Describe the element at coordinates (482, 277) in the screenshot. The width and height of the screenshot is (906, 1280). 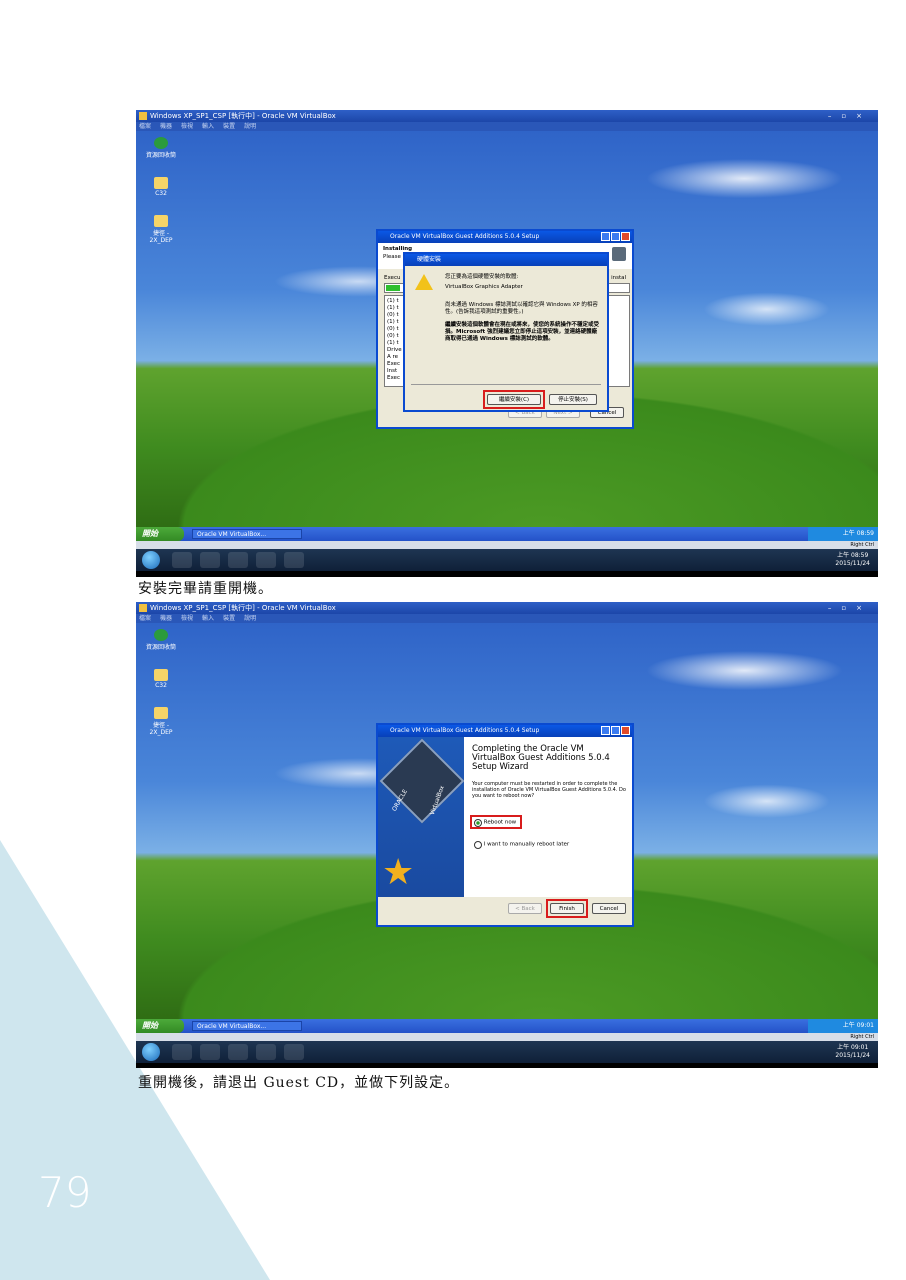
I see `hw-line1: 您正要為這個硬體安裝的軟體:` at that location.